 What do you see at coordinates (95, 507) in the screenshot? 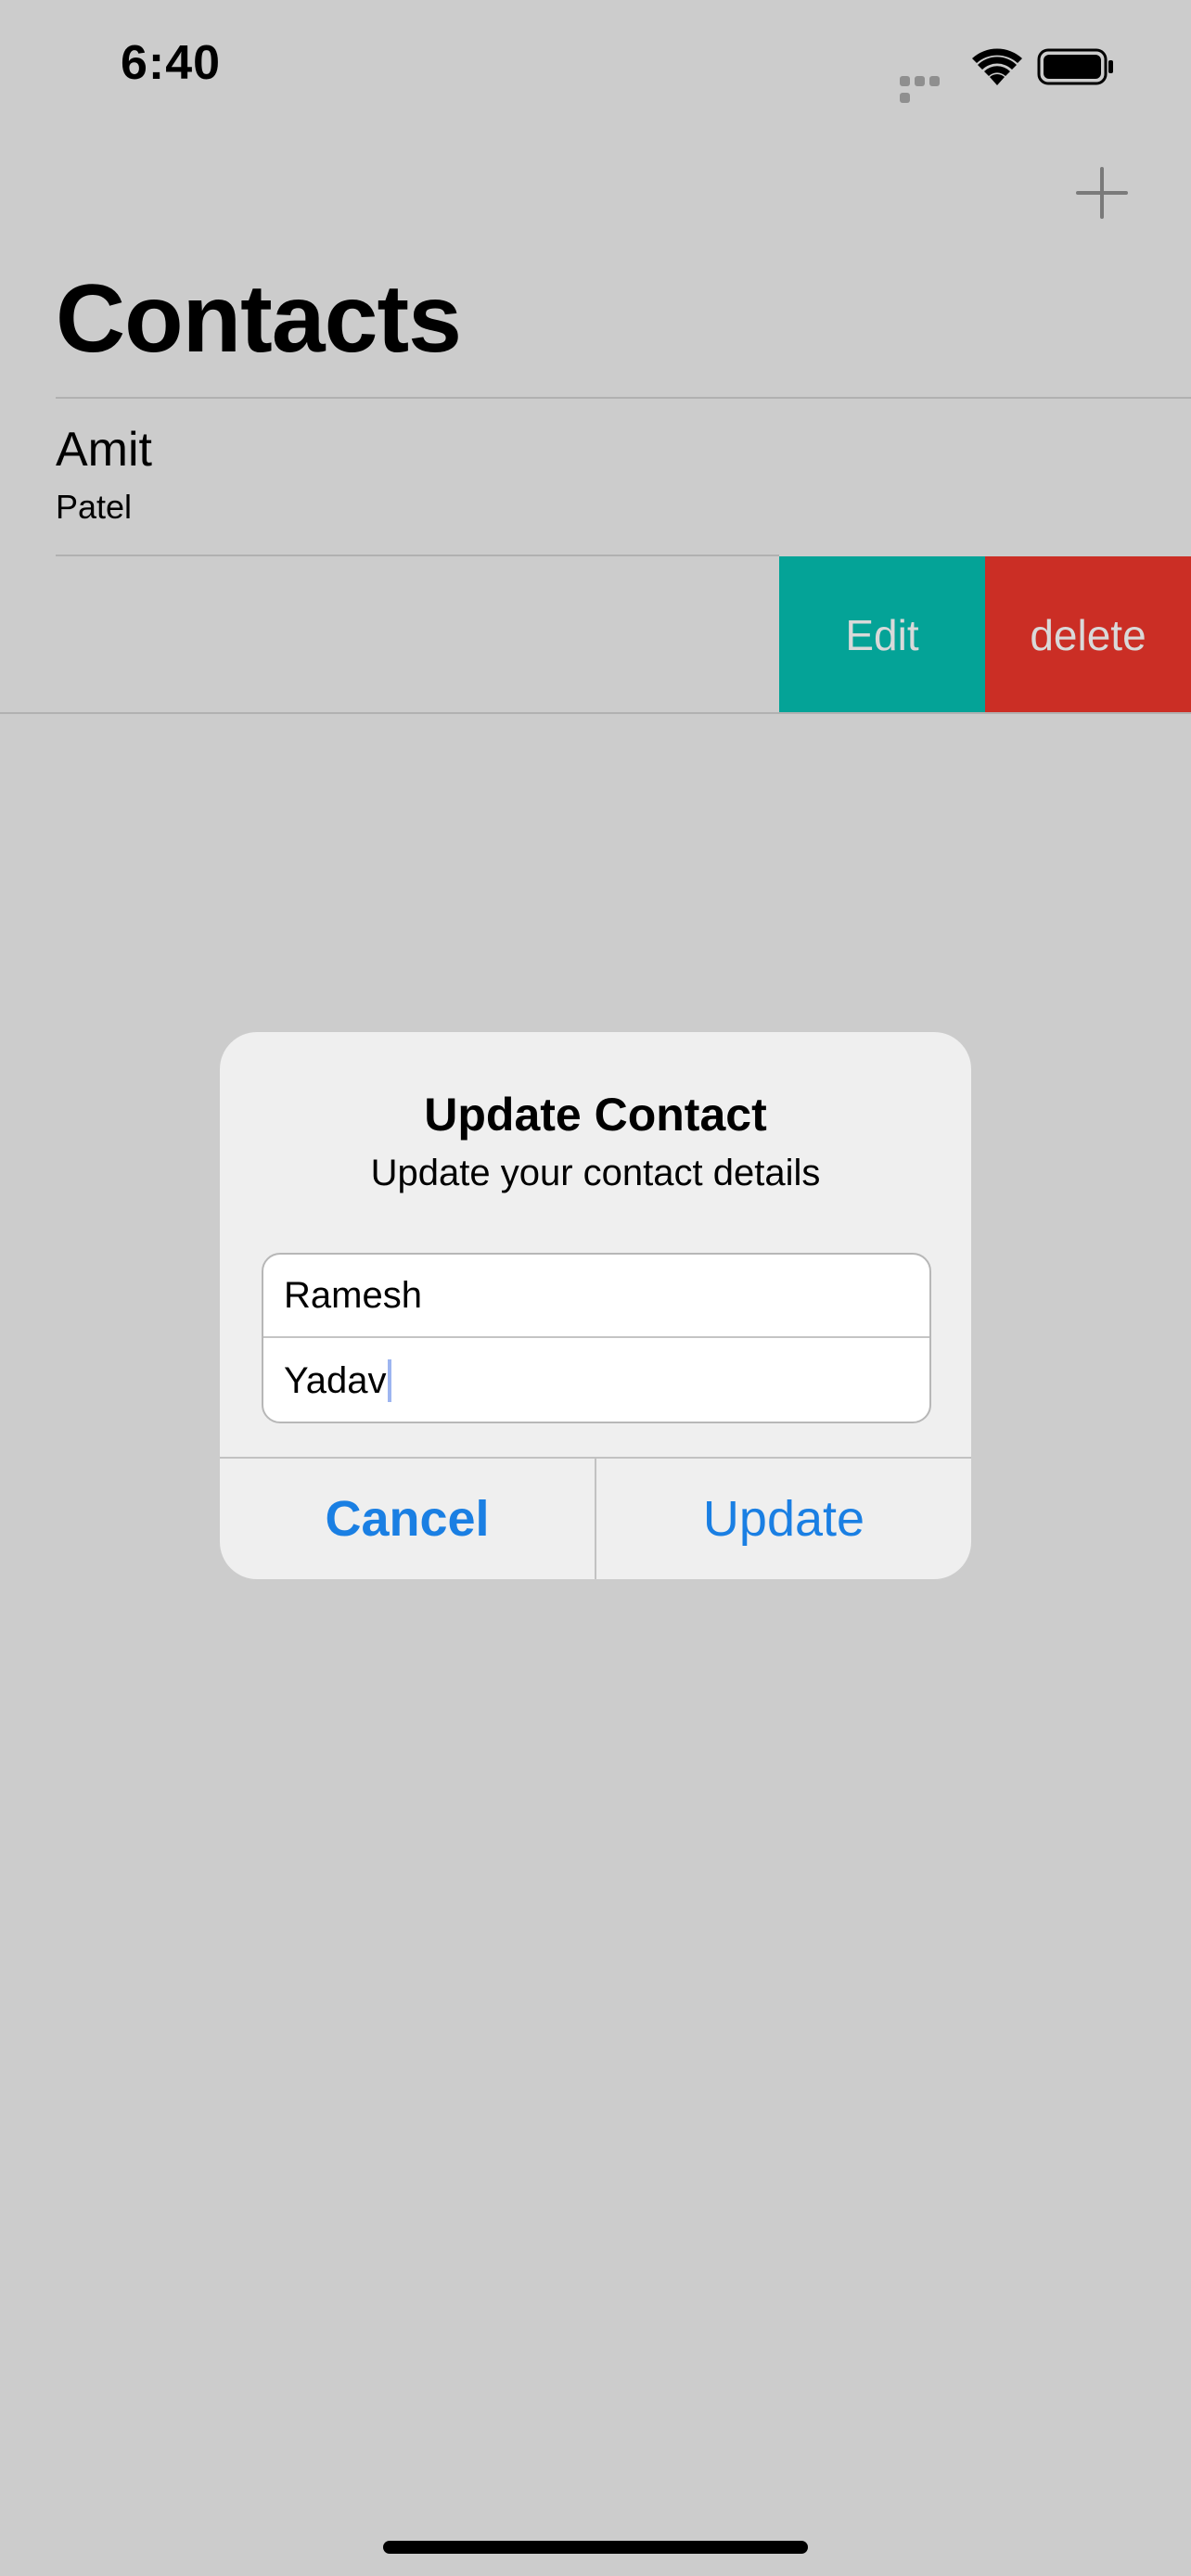
I see `contact-last-name: Patel` at bounding box center [95, 507].